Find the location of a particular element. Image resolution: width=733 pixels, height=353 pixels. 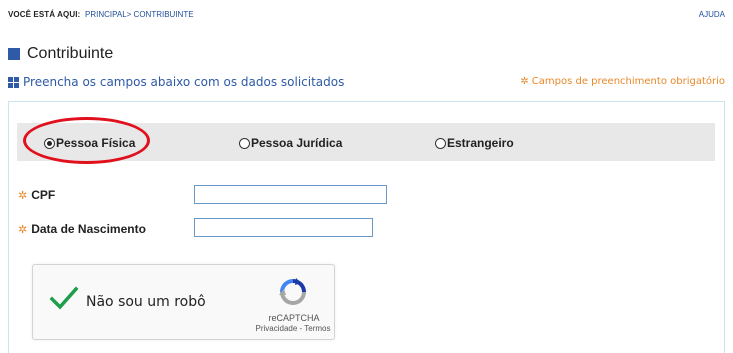

breadcrumb-current: CONTRIBUINTE is located at coordinates (164, 14).